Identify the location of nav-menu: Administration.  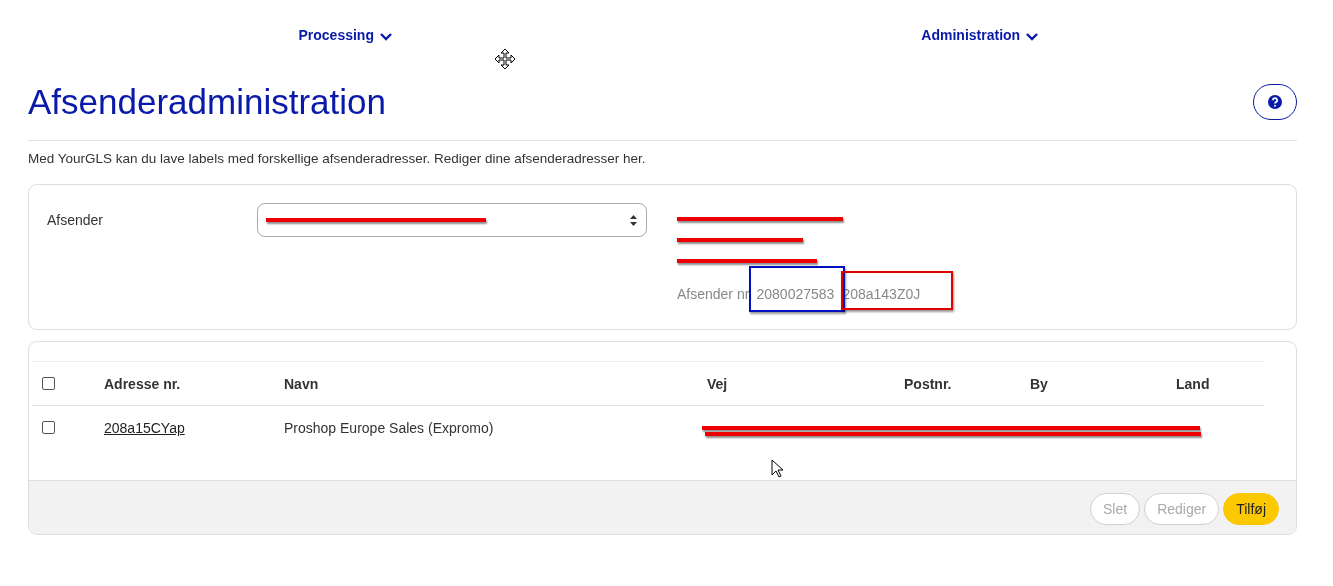
(980, 50).